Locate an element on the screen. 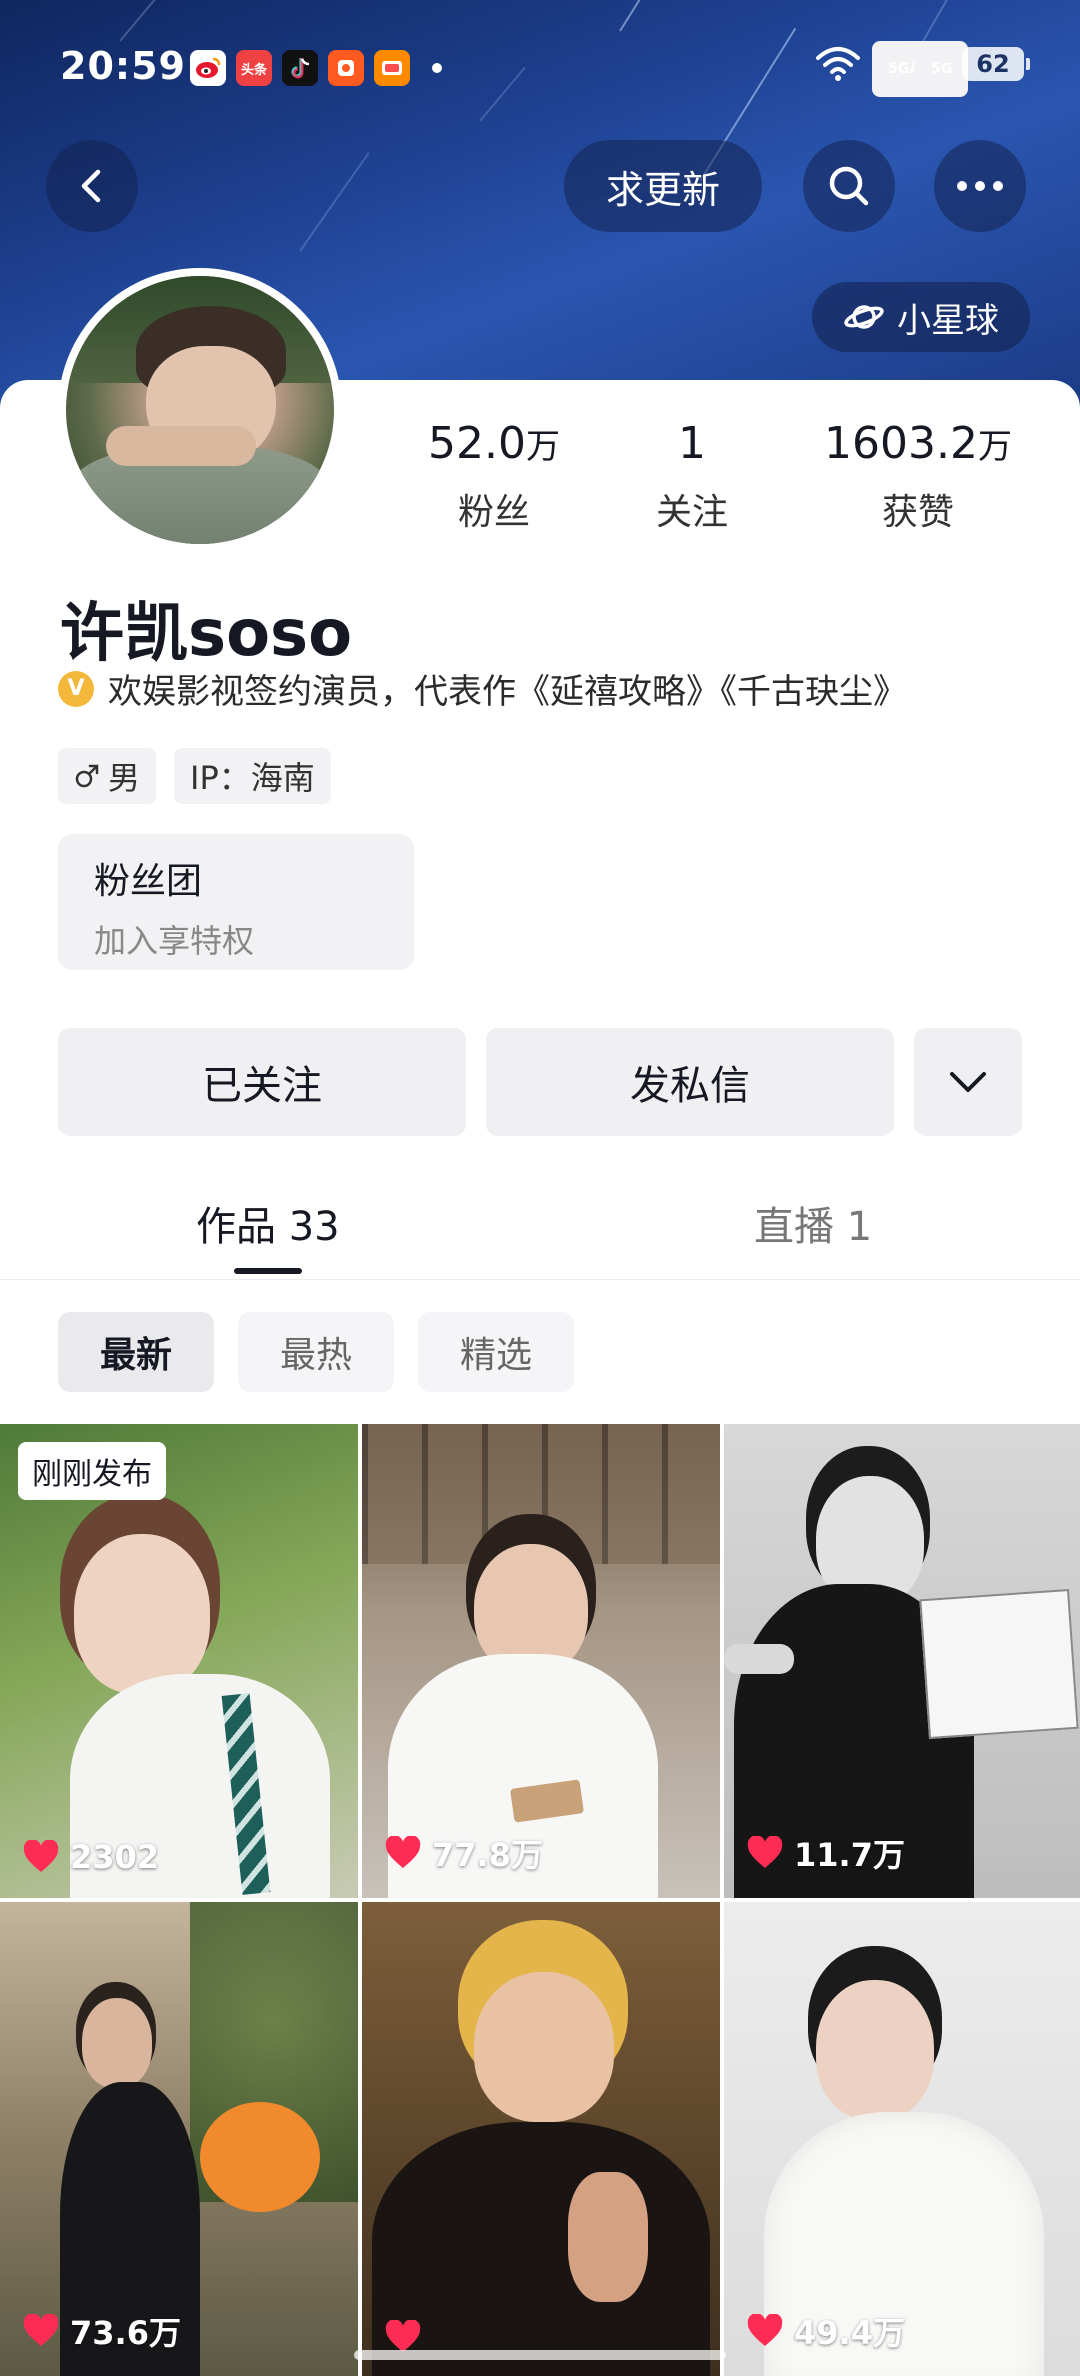 This screenshot has height=2378, width=1080. chevron-left-icon is located at coordinates (91, 186).